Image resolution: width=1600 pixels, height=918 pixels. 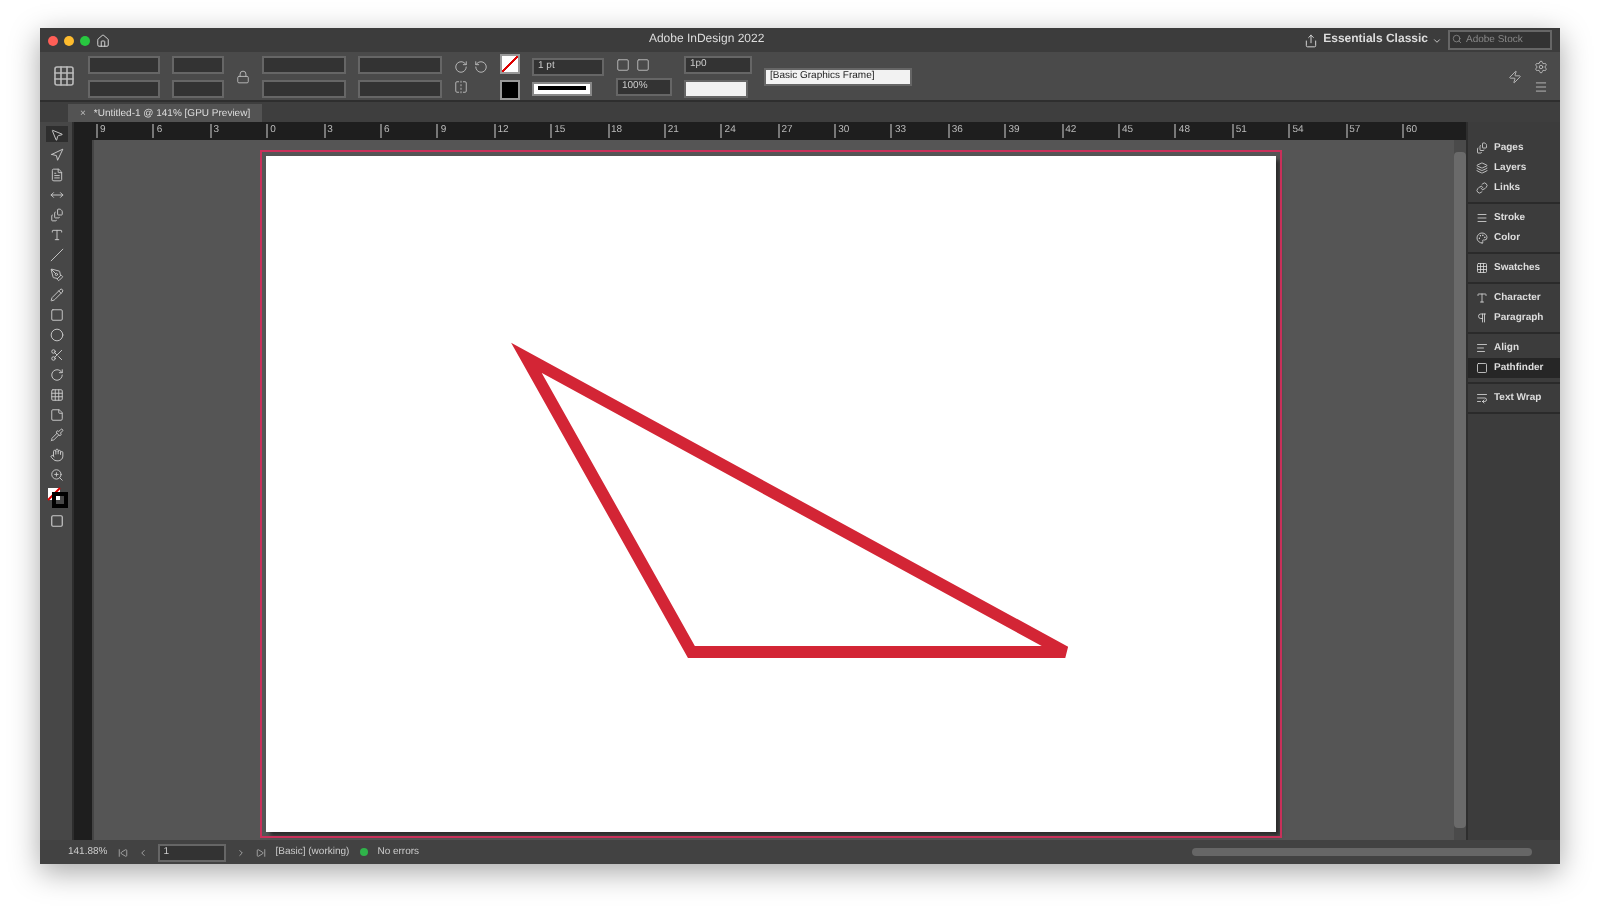 I want to click on reference-point-icon, so click(x=64, y=76).